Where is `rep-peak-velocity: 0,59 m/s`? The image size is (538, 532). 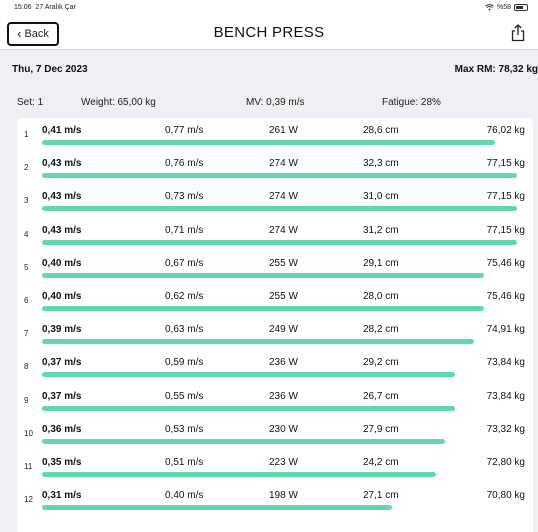
rep-peak-velocity: 0,59 m/s is located at coordinates (184, 363).